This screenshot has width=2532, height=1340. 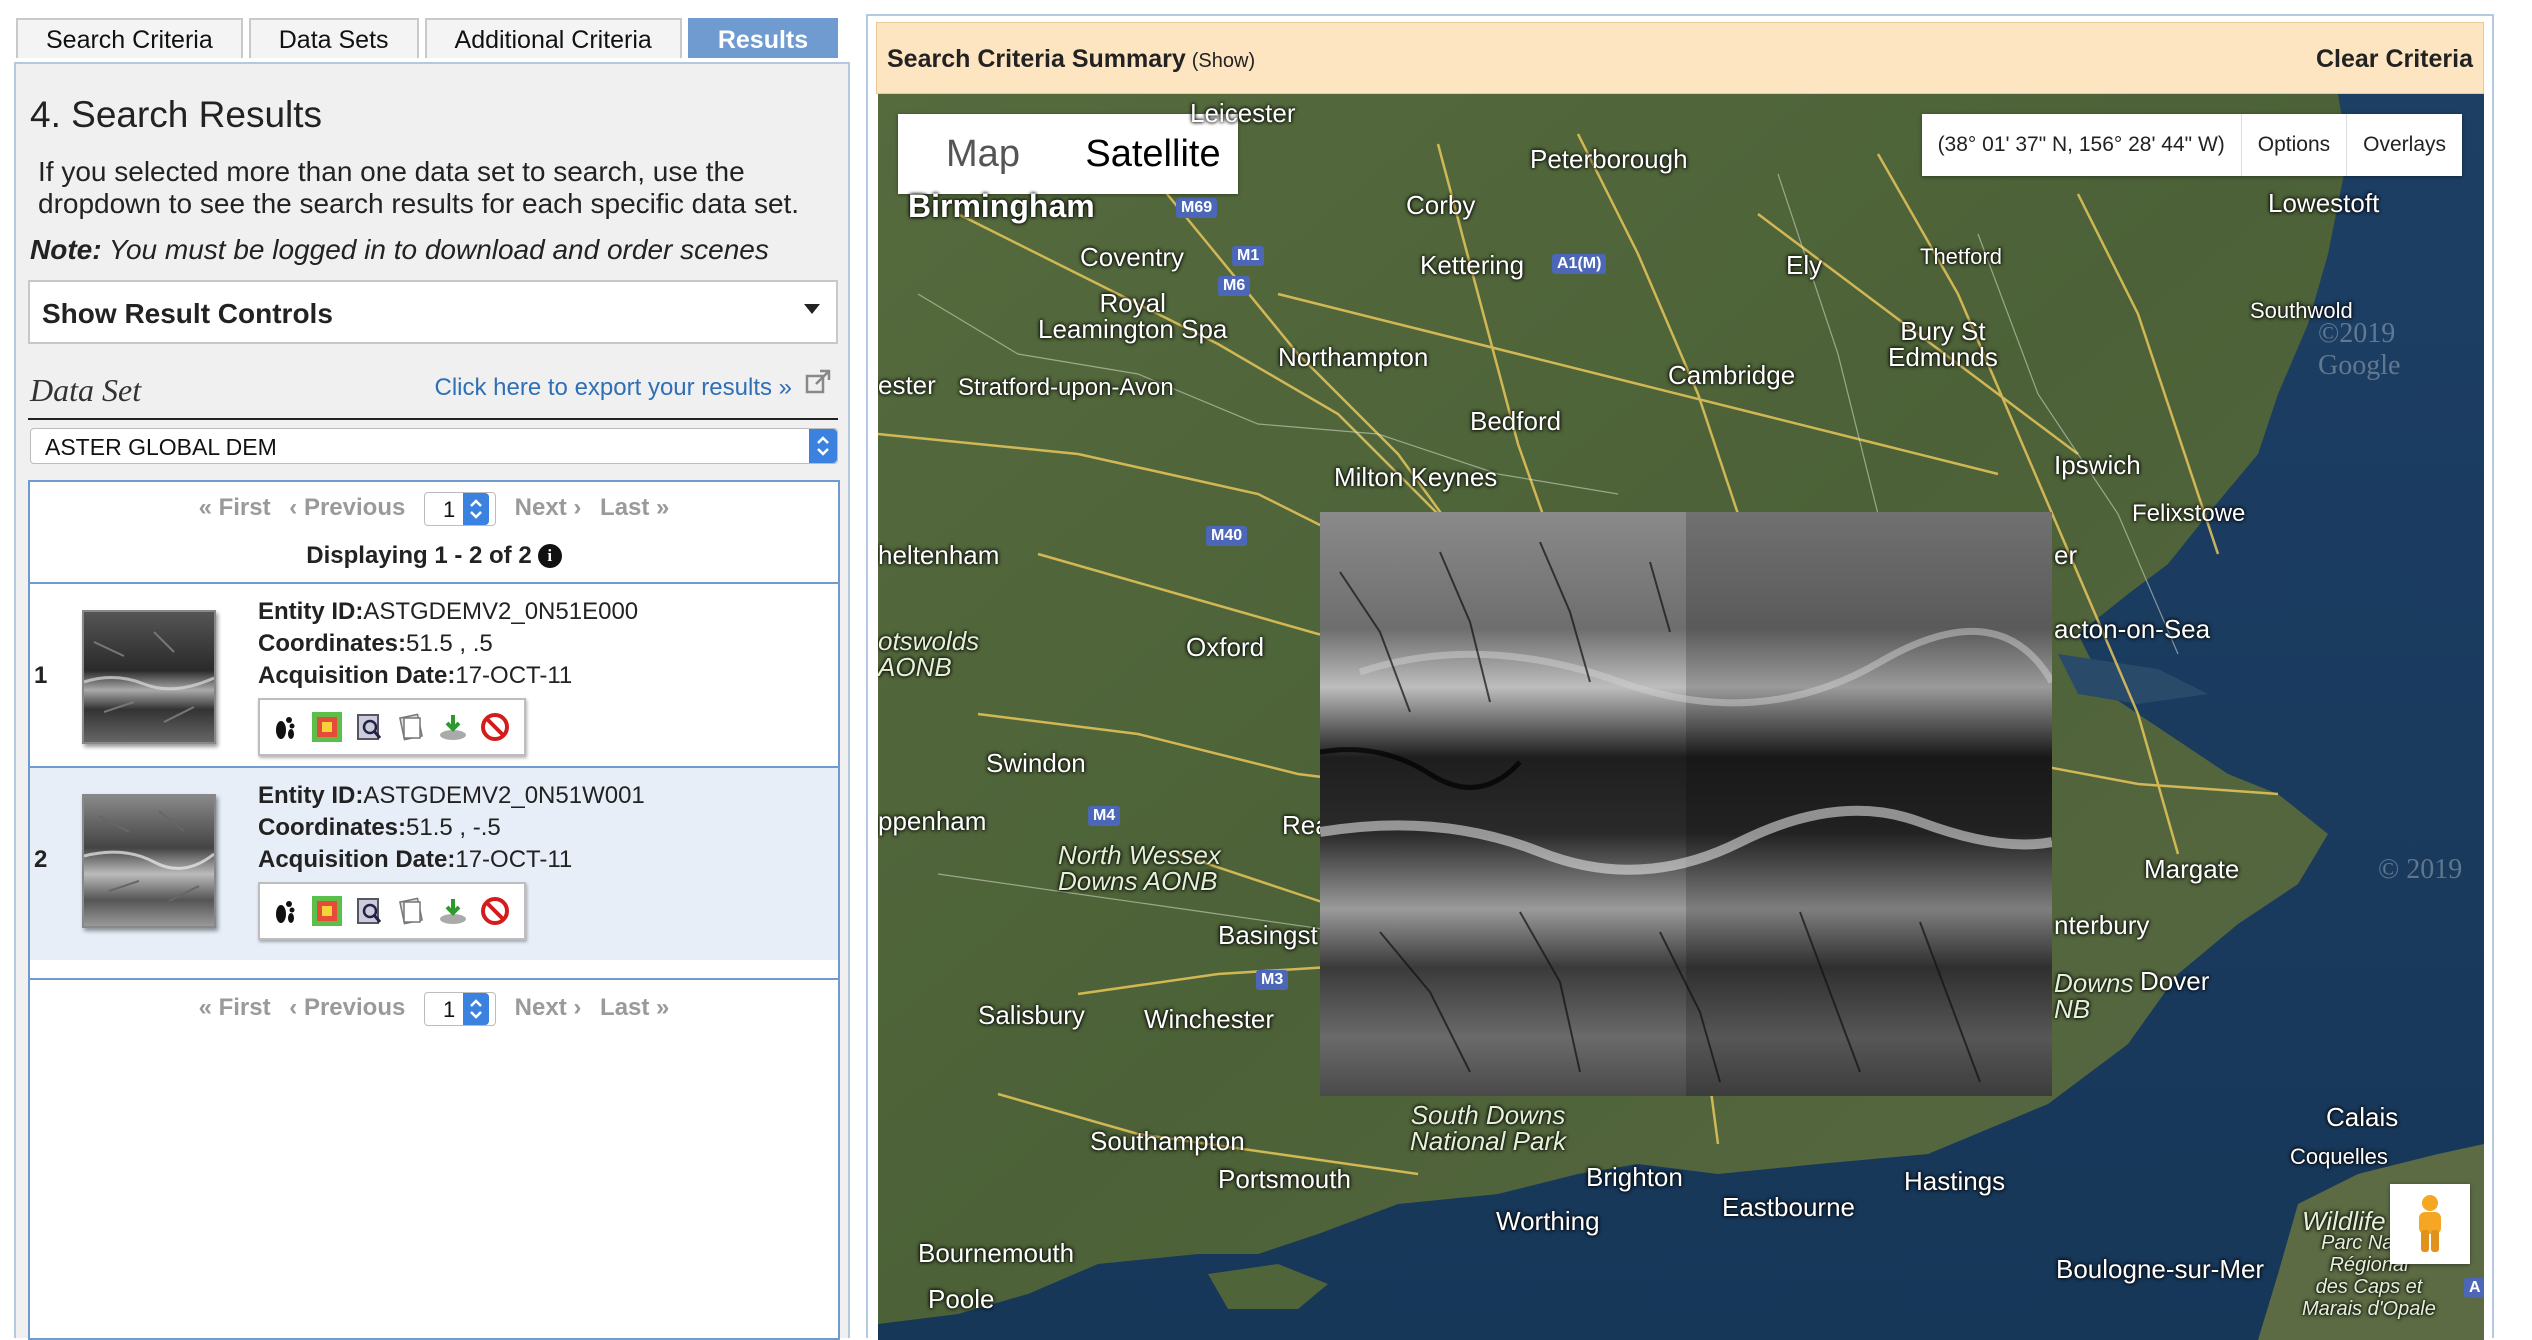 I want to click on place-label: Stratford-upon-Avon, so click(x=1066, y=387).